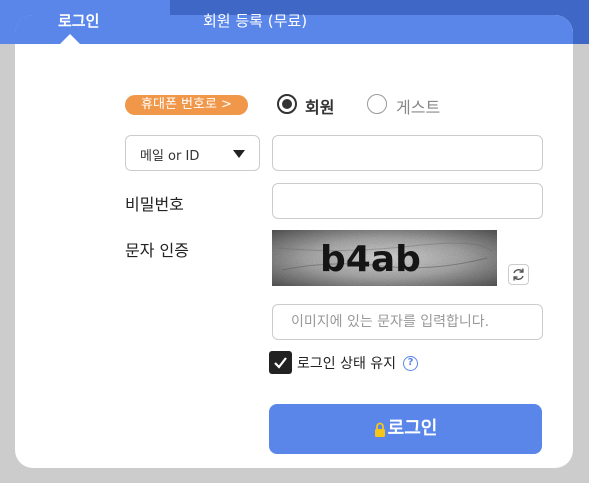 This screenshot has height=483, width=589. Describe the element at coordinates (255, 20) in the screenshot. I see `tab-register: 회원 등록 (무료)` at that location.